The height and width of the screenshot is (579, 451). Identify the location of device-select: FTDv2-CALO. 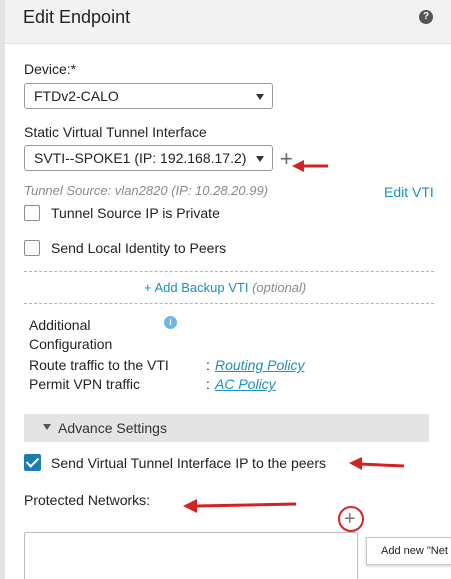
(148, 96).